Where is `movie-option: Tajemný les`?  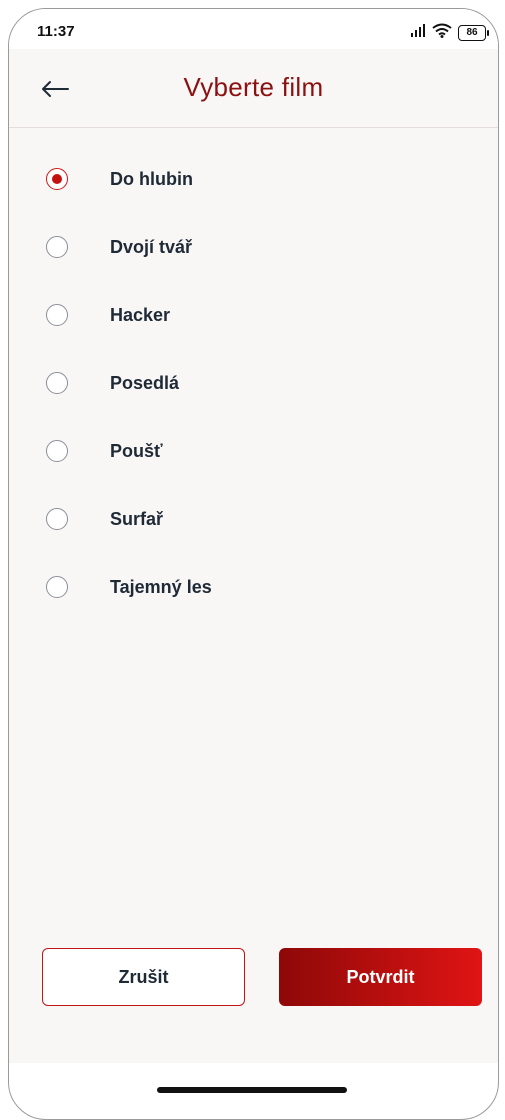
movie-option: Tajemný les is located at coordinates (253, 587).